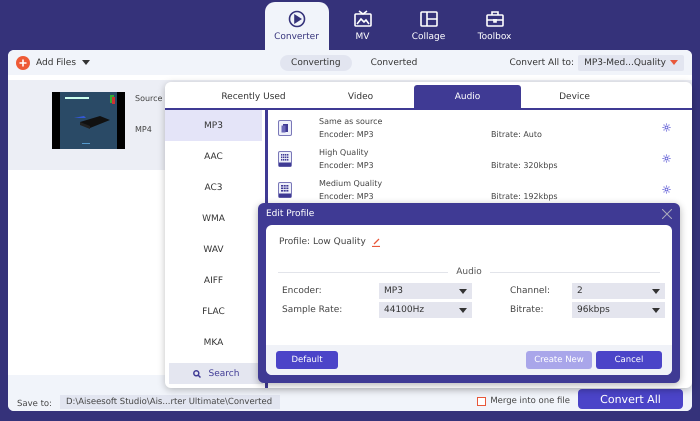 Image resolution: width=700 pixels, height=421 pixels. I want to click on format-tab: Audio, so click(467, 96).